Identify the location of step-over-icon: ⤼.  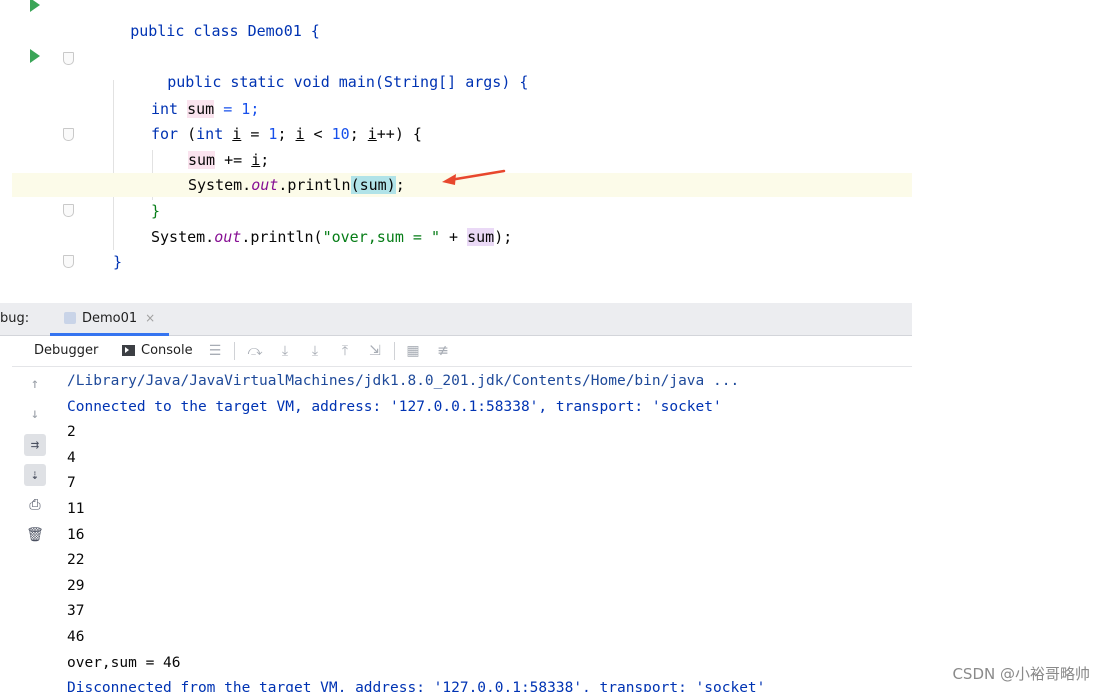
(255, 351).